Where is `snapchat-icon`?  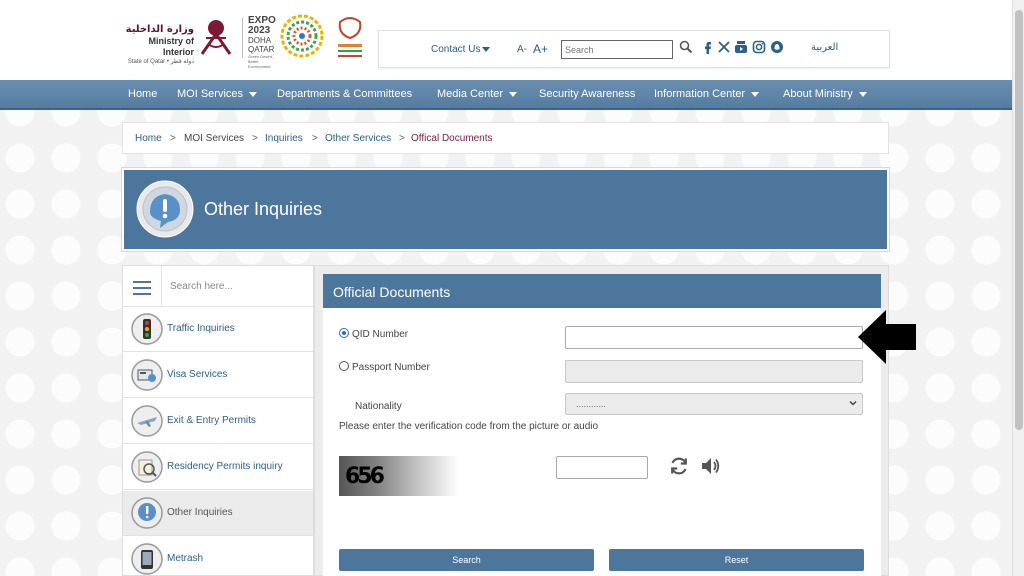 snapchat-icon is located at coordinates (777, 47).